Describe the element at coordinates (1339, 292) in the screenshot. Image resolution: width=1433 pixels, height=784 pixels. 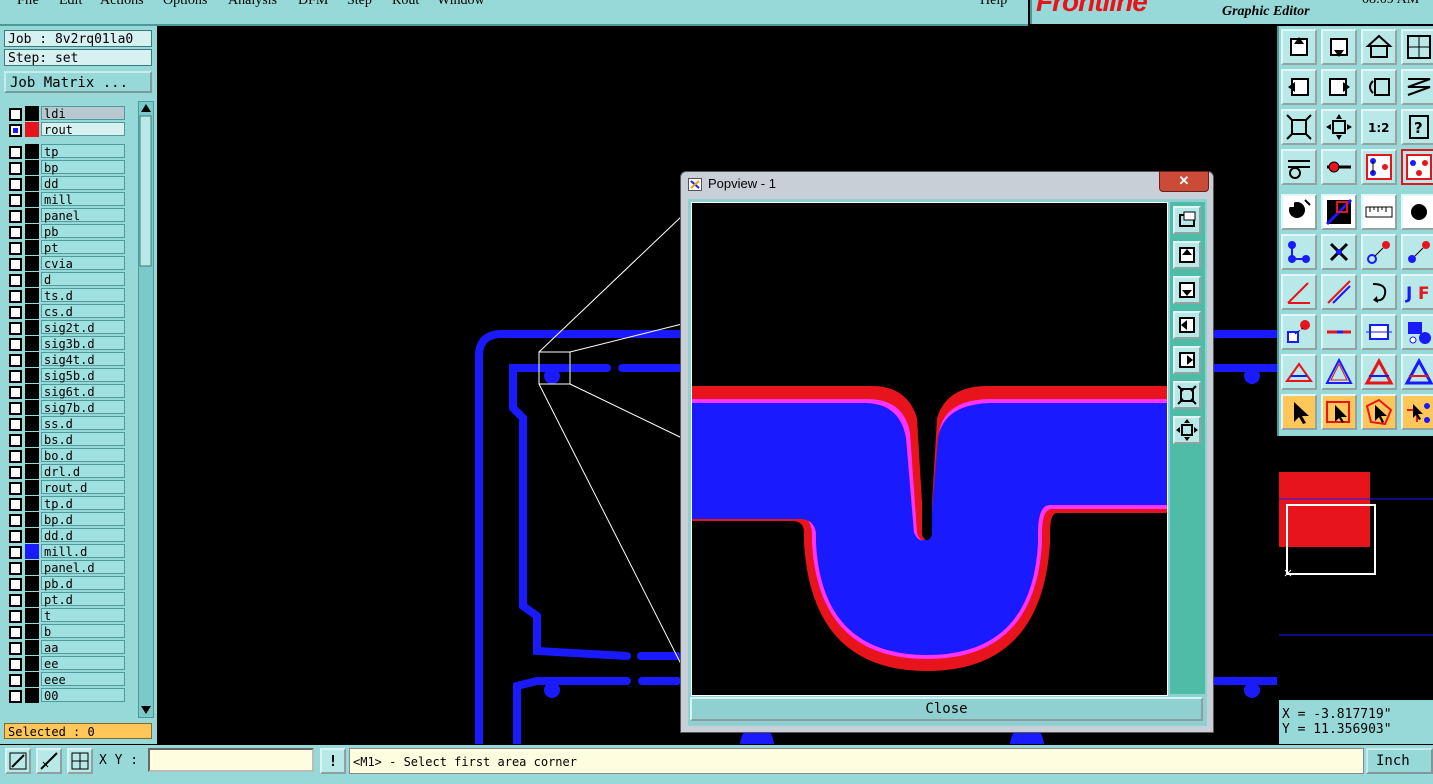
I see `slope-button` at that location.